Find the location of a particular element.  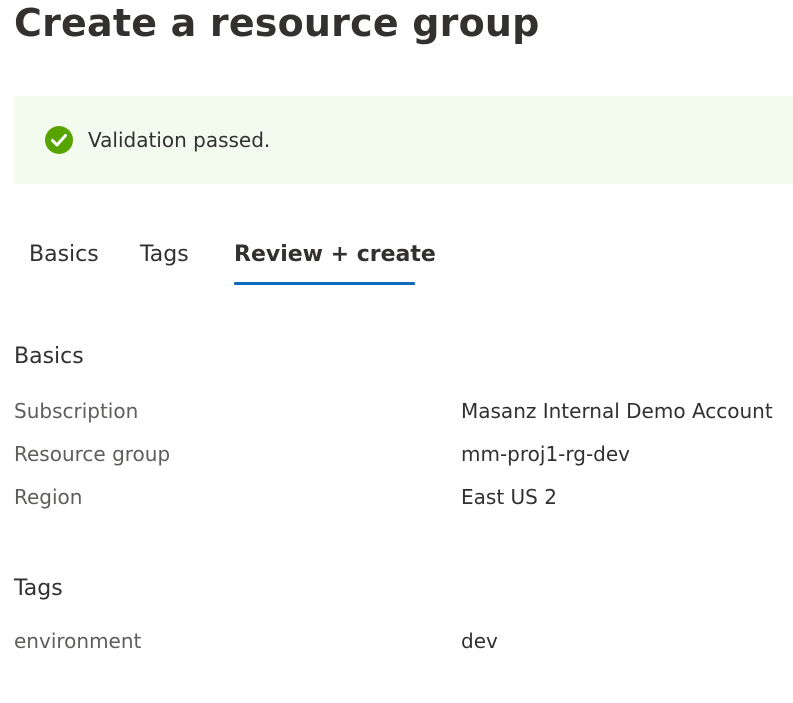

section-heading-basics: Basics is located at coordinates (49, 356).